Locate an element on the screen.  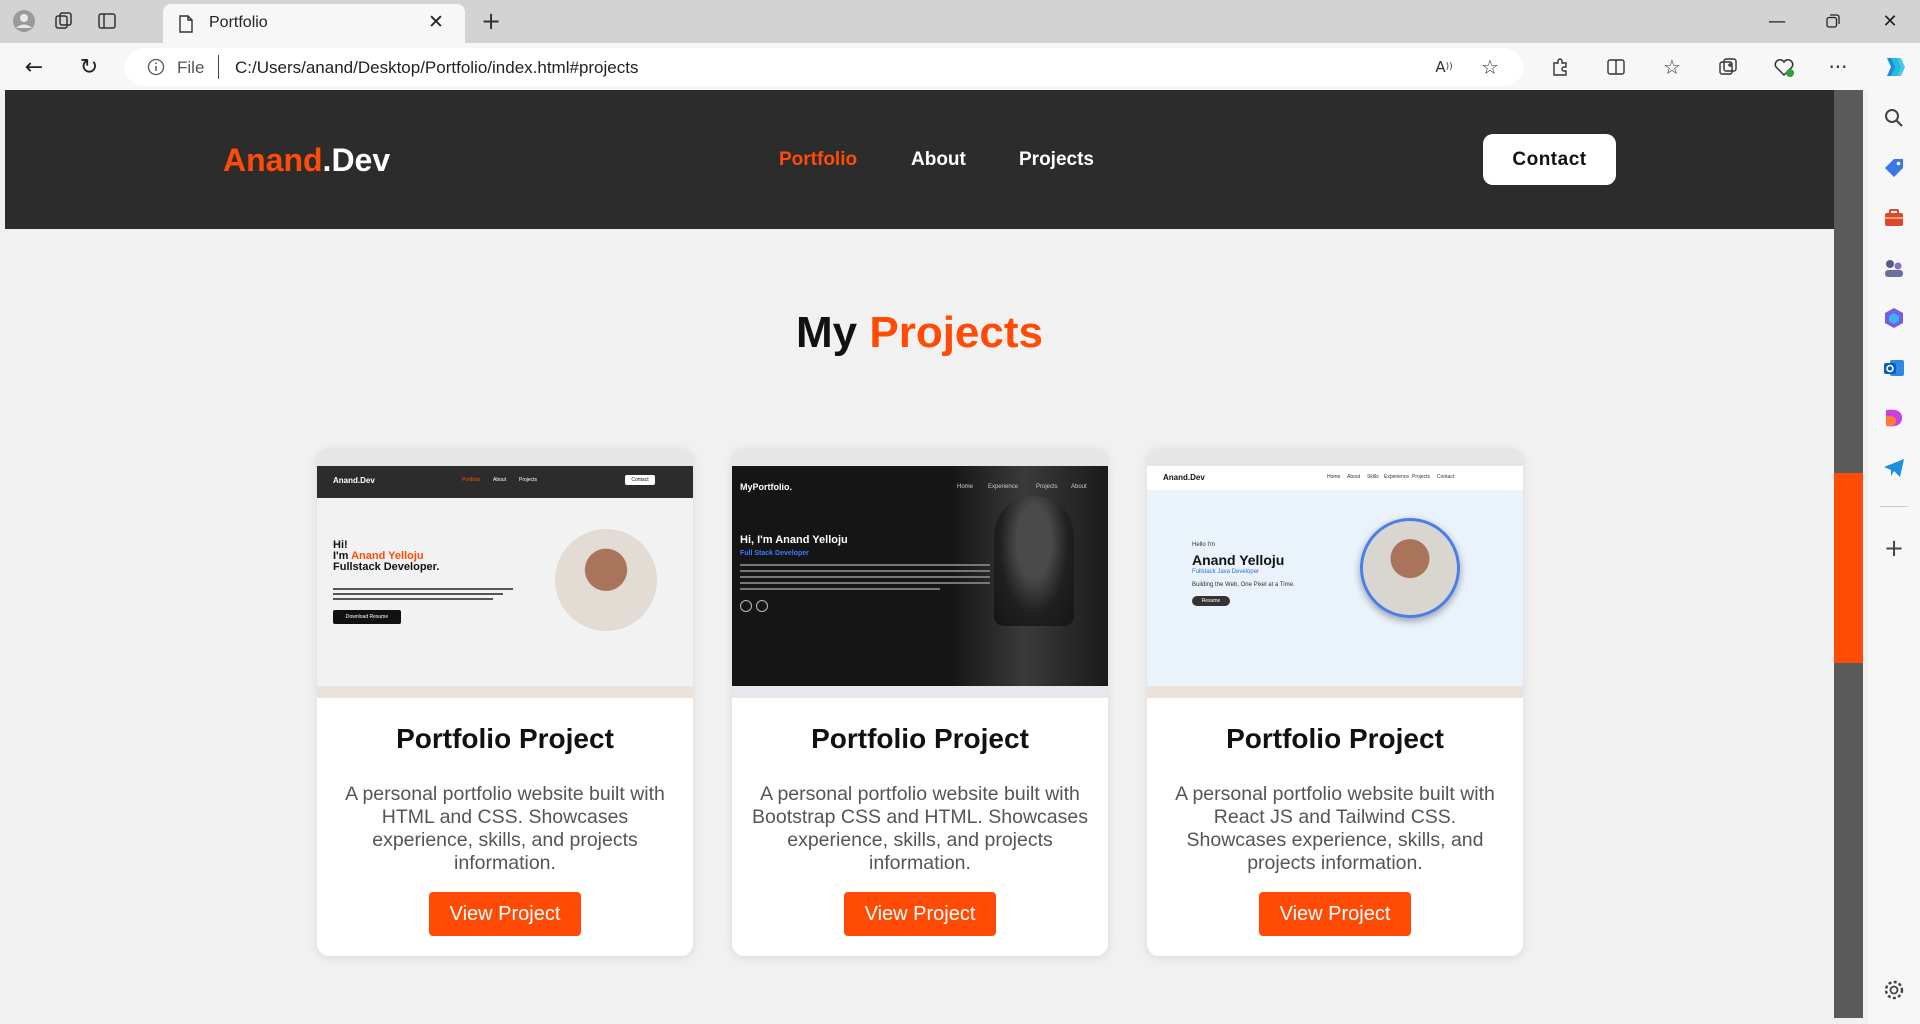
close-window-icon: ✕ is located at coordinates (1890, 21).